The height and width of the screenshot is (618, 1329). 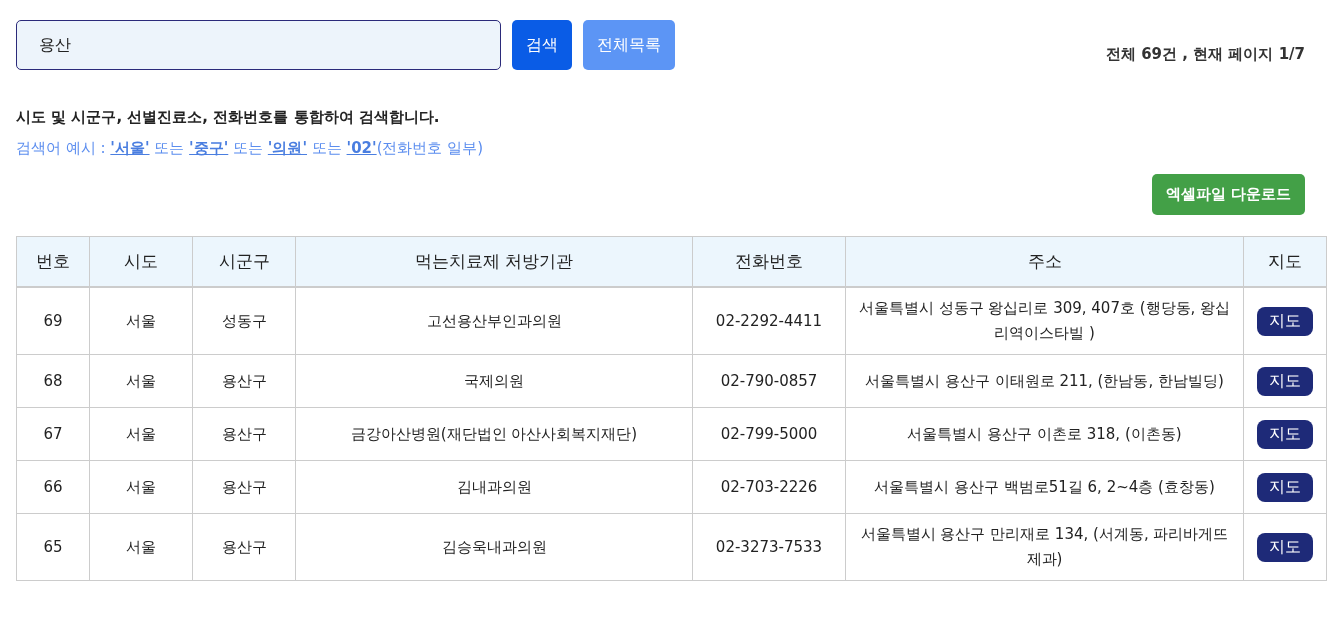 What do you see at coordinates (244, 320) in the screenshot?
I see `table-cell: 성동구` at bounding box center [244, 320].